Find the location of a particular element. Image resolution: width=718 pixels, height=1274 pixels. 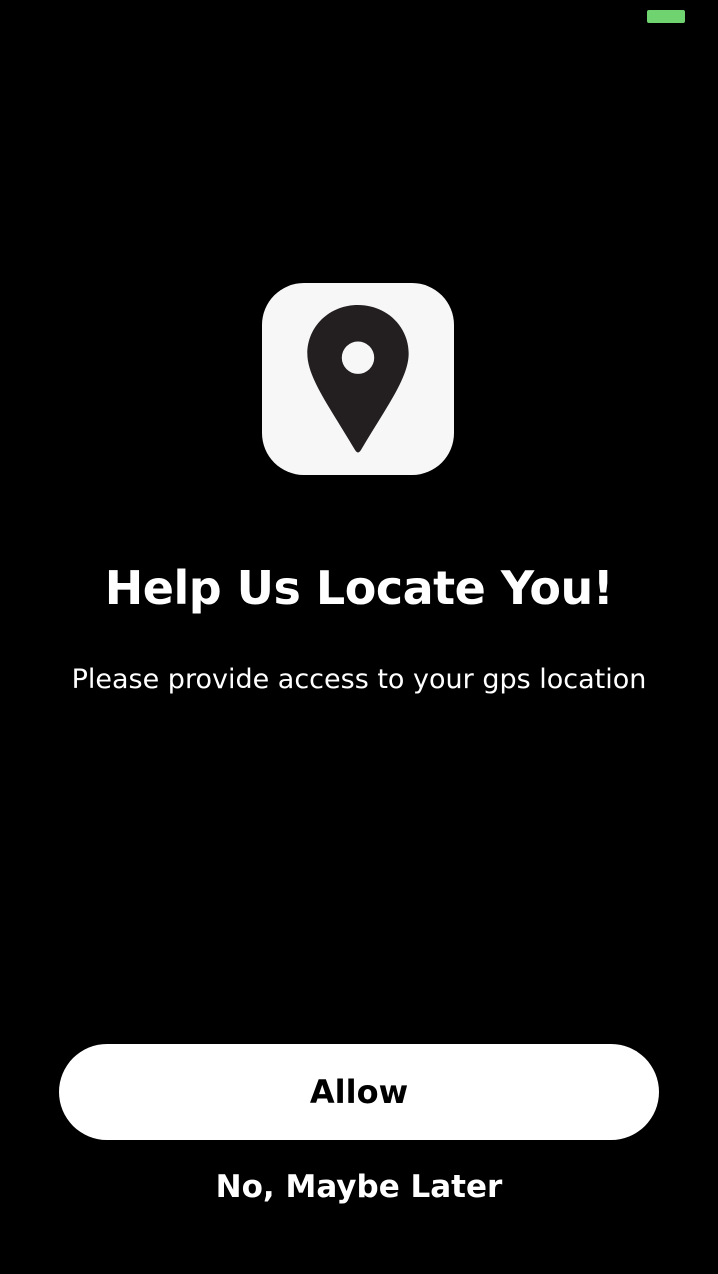

allow-button: Allow is located at coordinates (359, 1092).